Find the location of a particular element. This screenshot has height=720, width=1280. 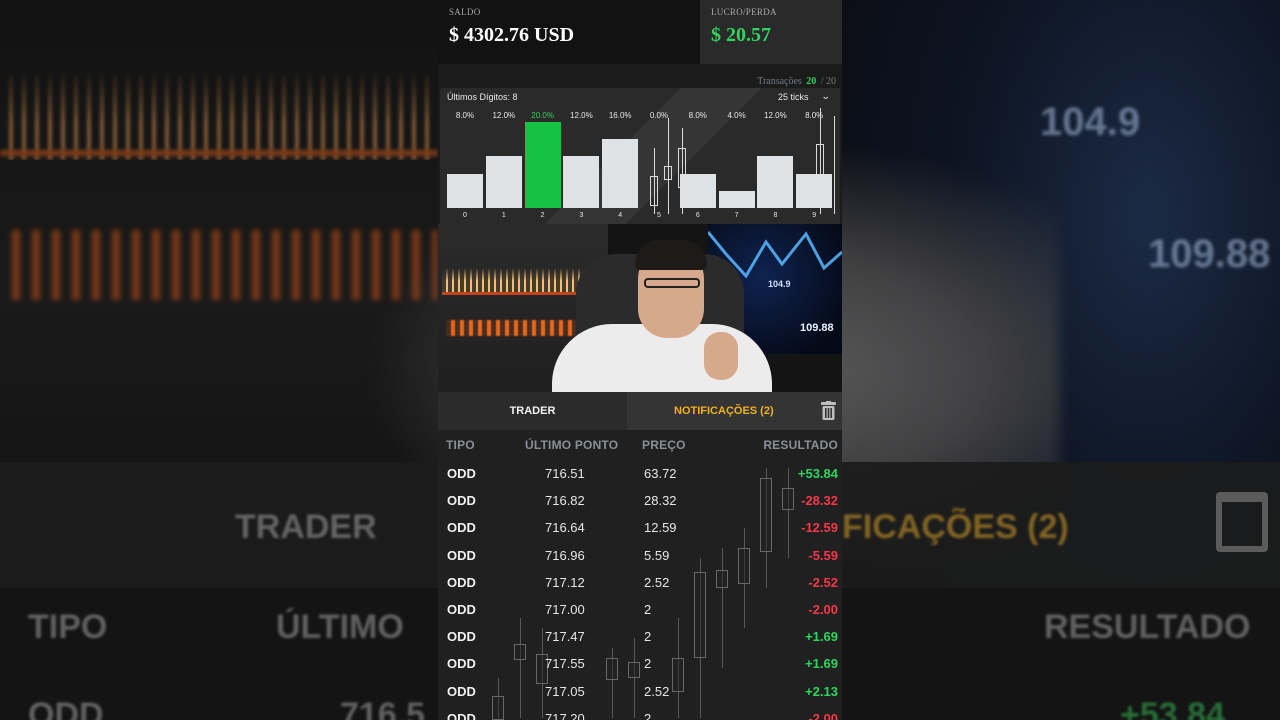

trade-price: 2.52 is located at coordinates (657, 582).